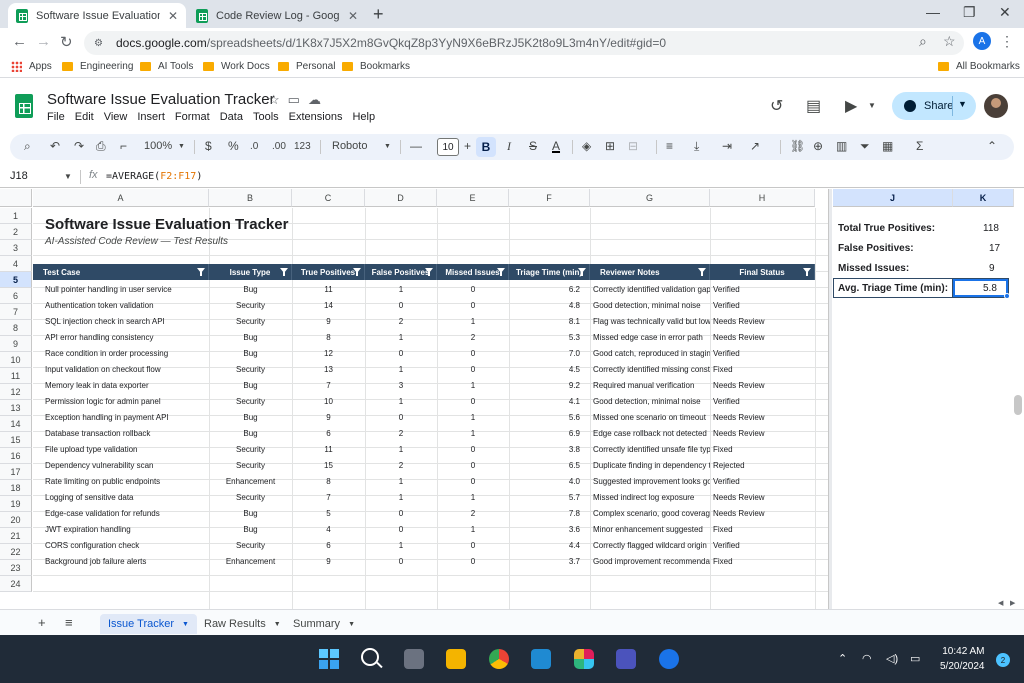 Image resolution: width=1024 pixels, height=683 pixels. I want to click on fill-handle, so click(1007, 296).